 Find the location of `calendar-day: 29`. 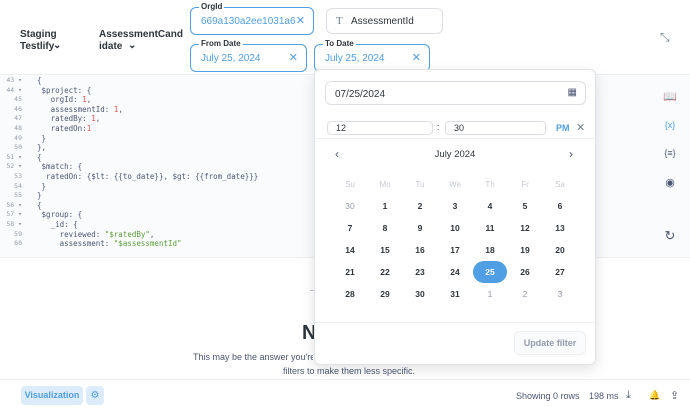

calendar-day: 29 is located at coordinates (385, 294).